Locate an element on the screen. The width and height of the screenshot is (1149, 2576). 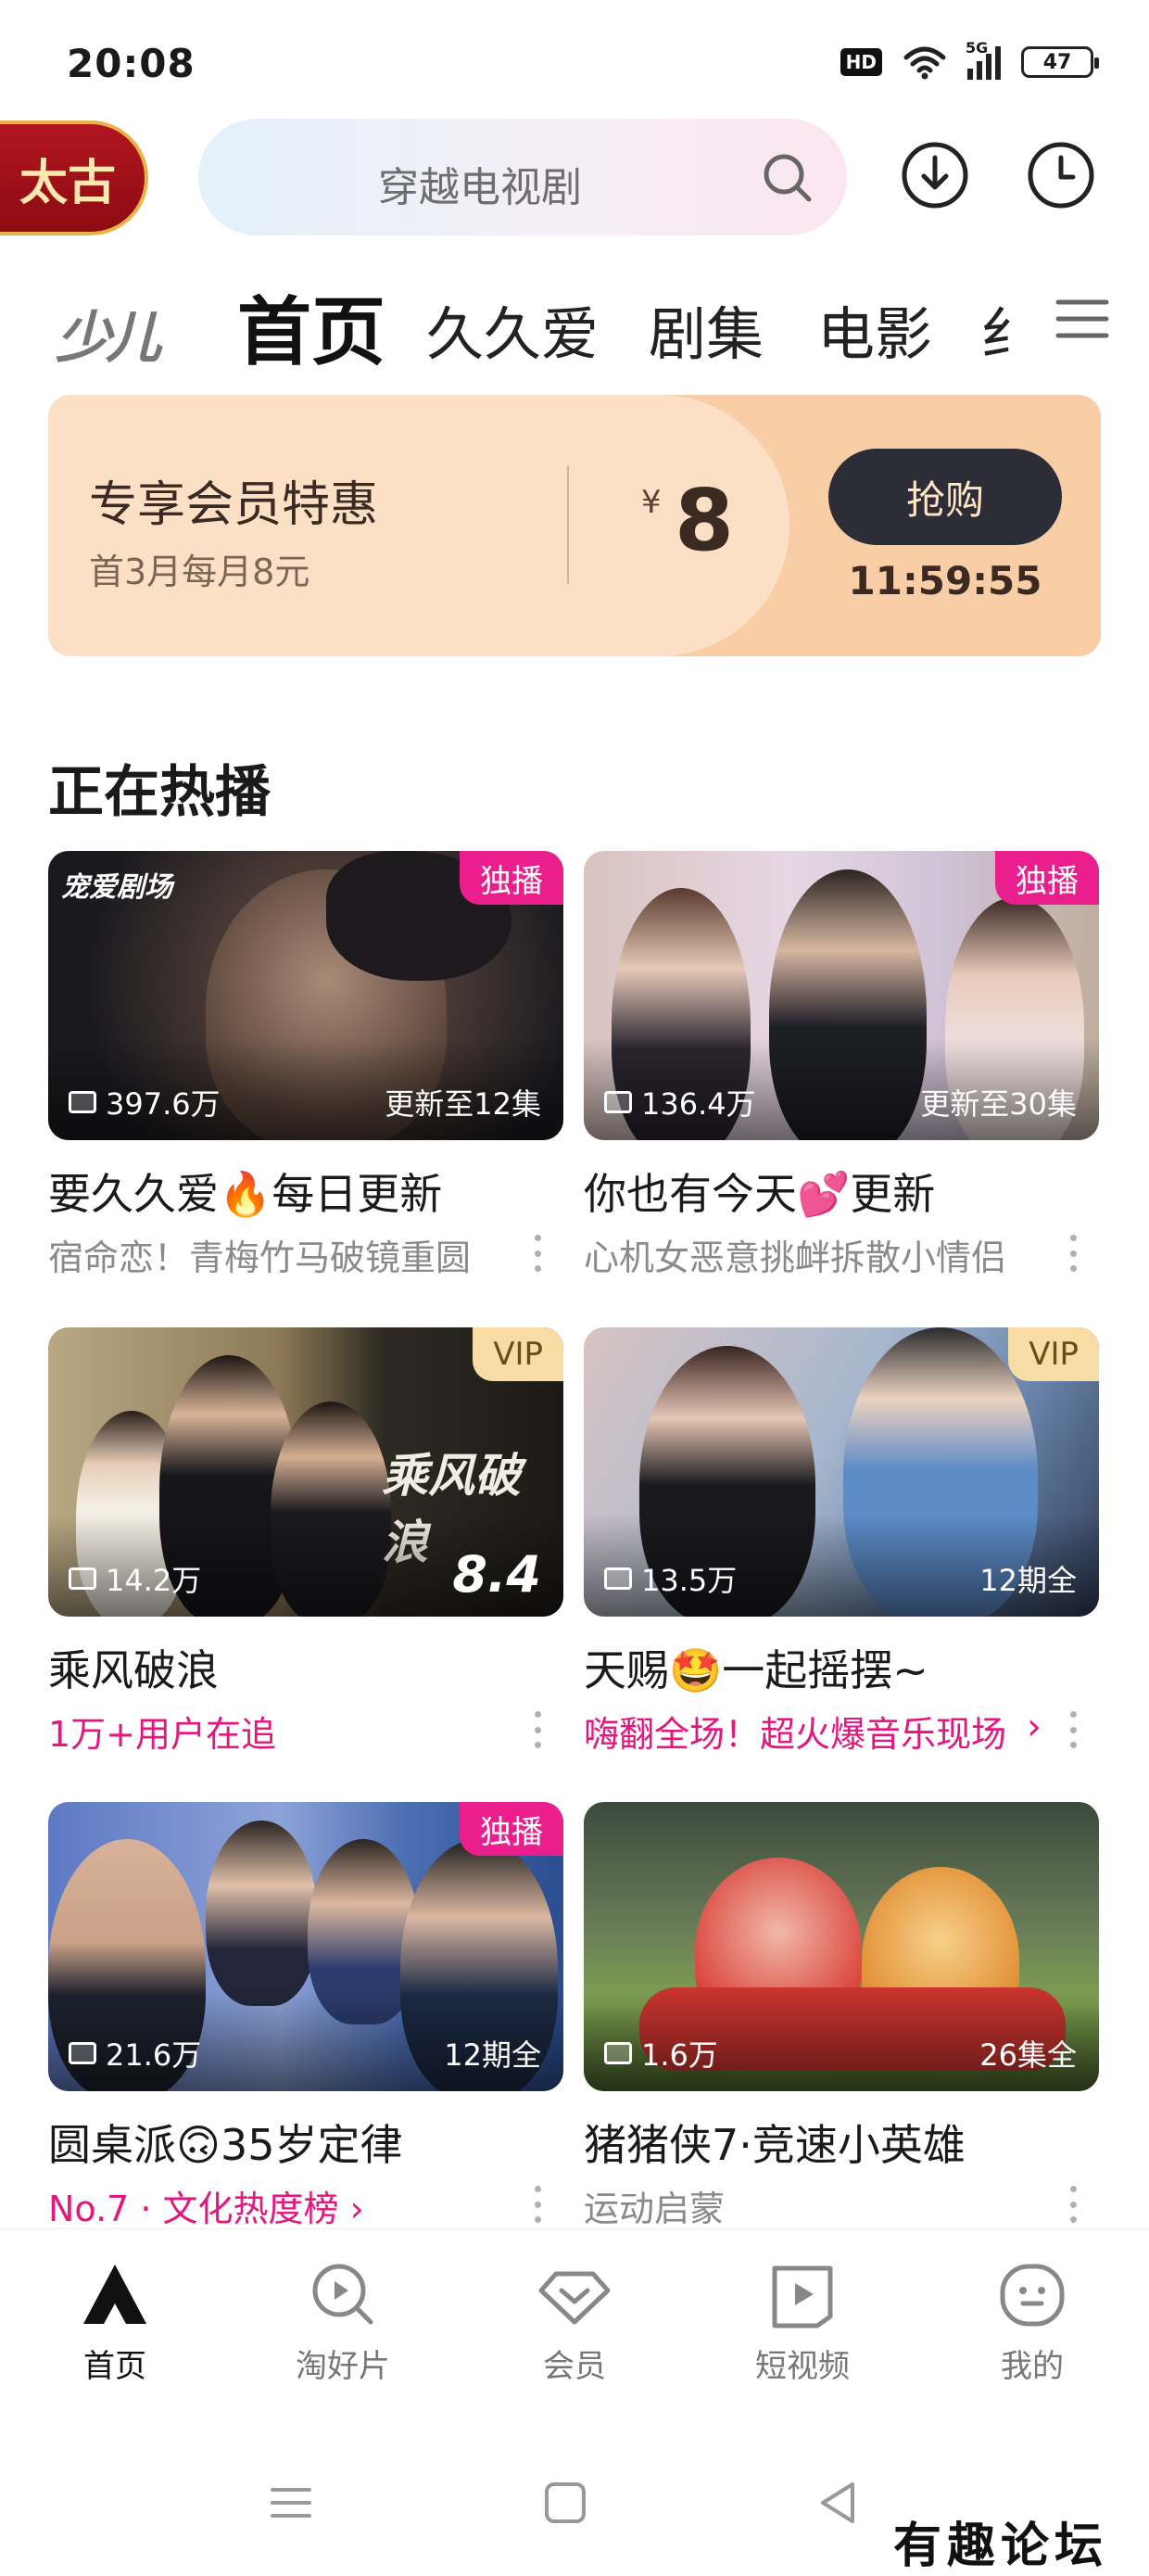
vip-promo-banner: 专享会员特惠 首3月每月8元 ¥ 8 抢购 11:59:55 is located at coordinates (574, 525).